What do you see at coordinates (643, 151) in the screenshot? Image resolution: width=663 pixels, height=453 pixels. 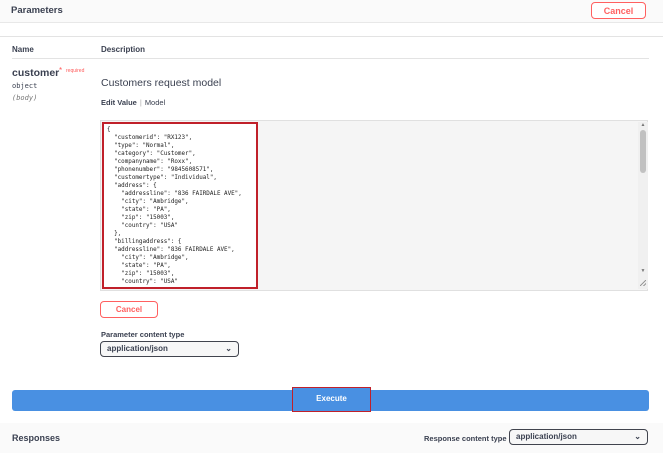 I see `editor-scroll-thumb` at bounding box center [643, 151].